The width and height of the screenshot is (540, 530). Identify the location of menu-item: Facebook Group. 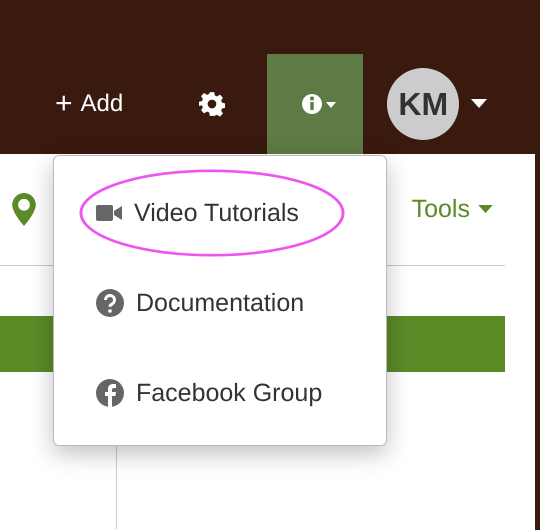
(220, 393).